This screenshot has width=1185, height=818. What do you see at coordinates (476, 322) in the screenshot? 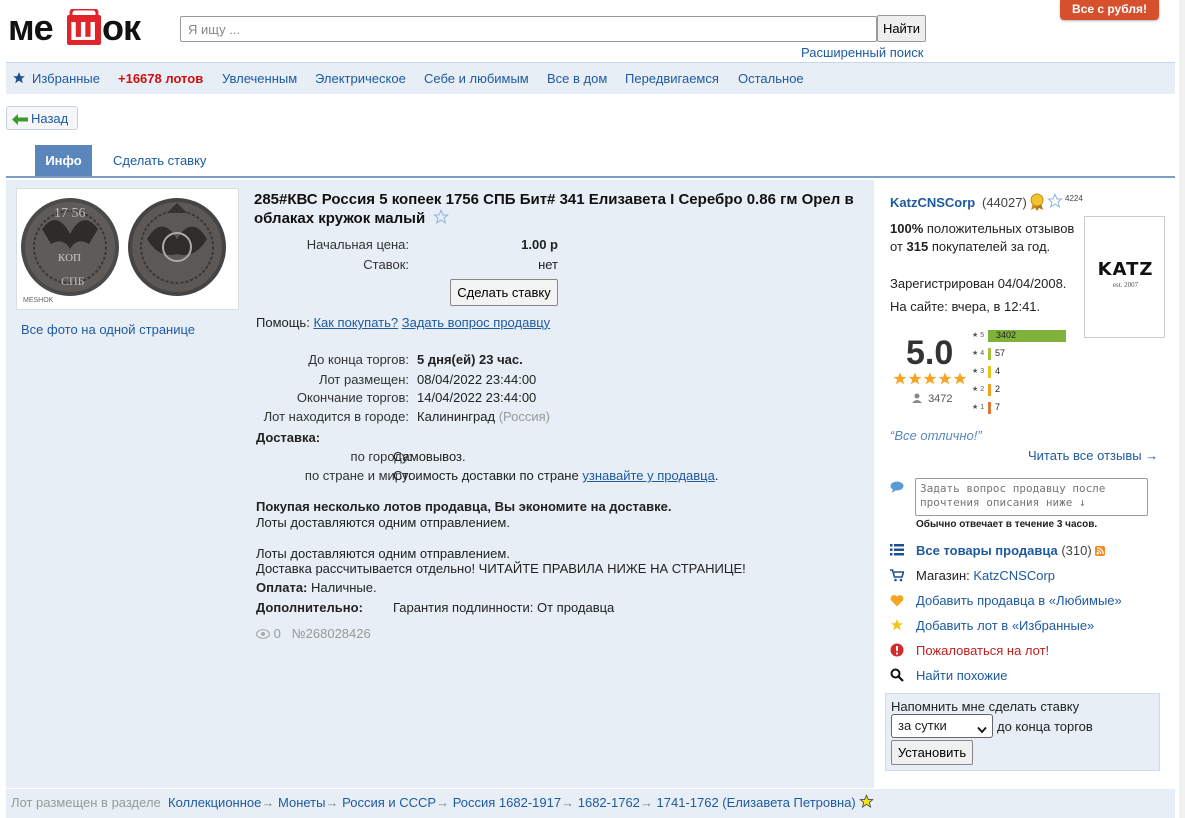
I see `ask-seller-link: Задать вопрос продавцу` at bounding box center [476, 322].